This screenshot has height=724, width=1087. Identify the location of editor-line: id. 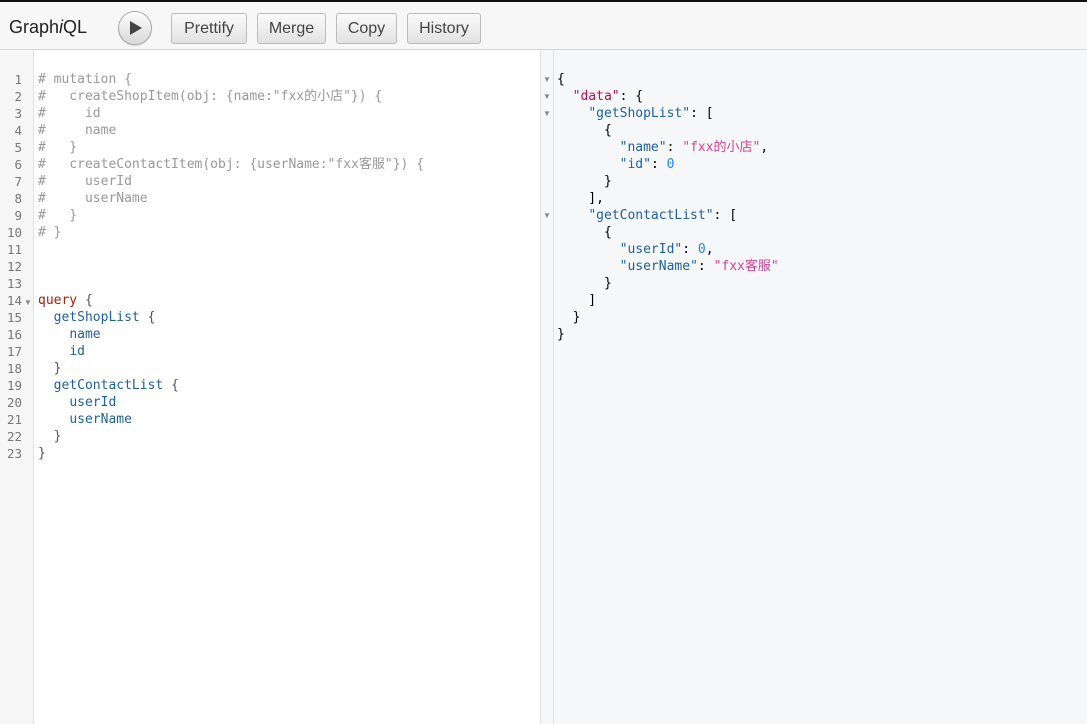
(77, 351).